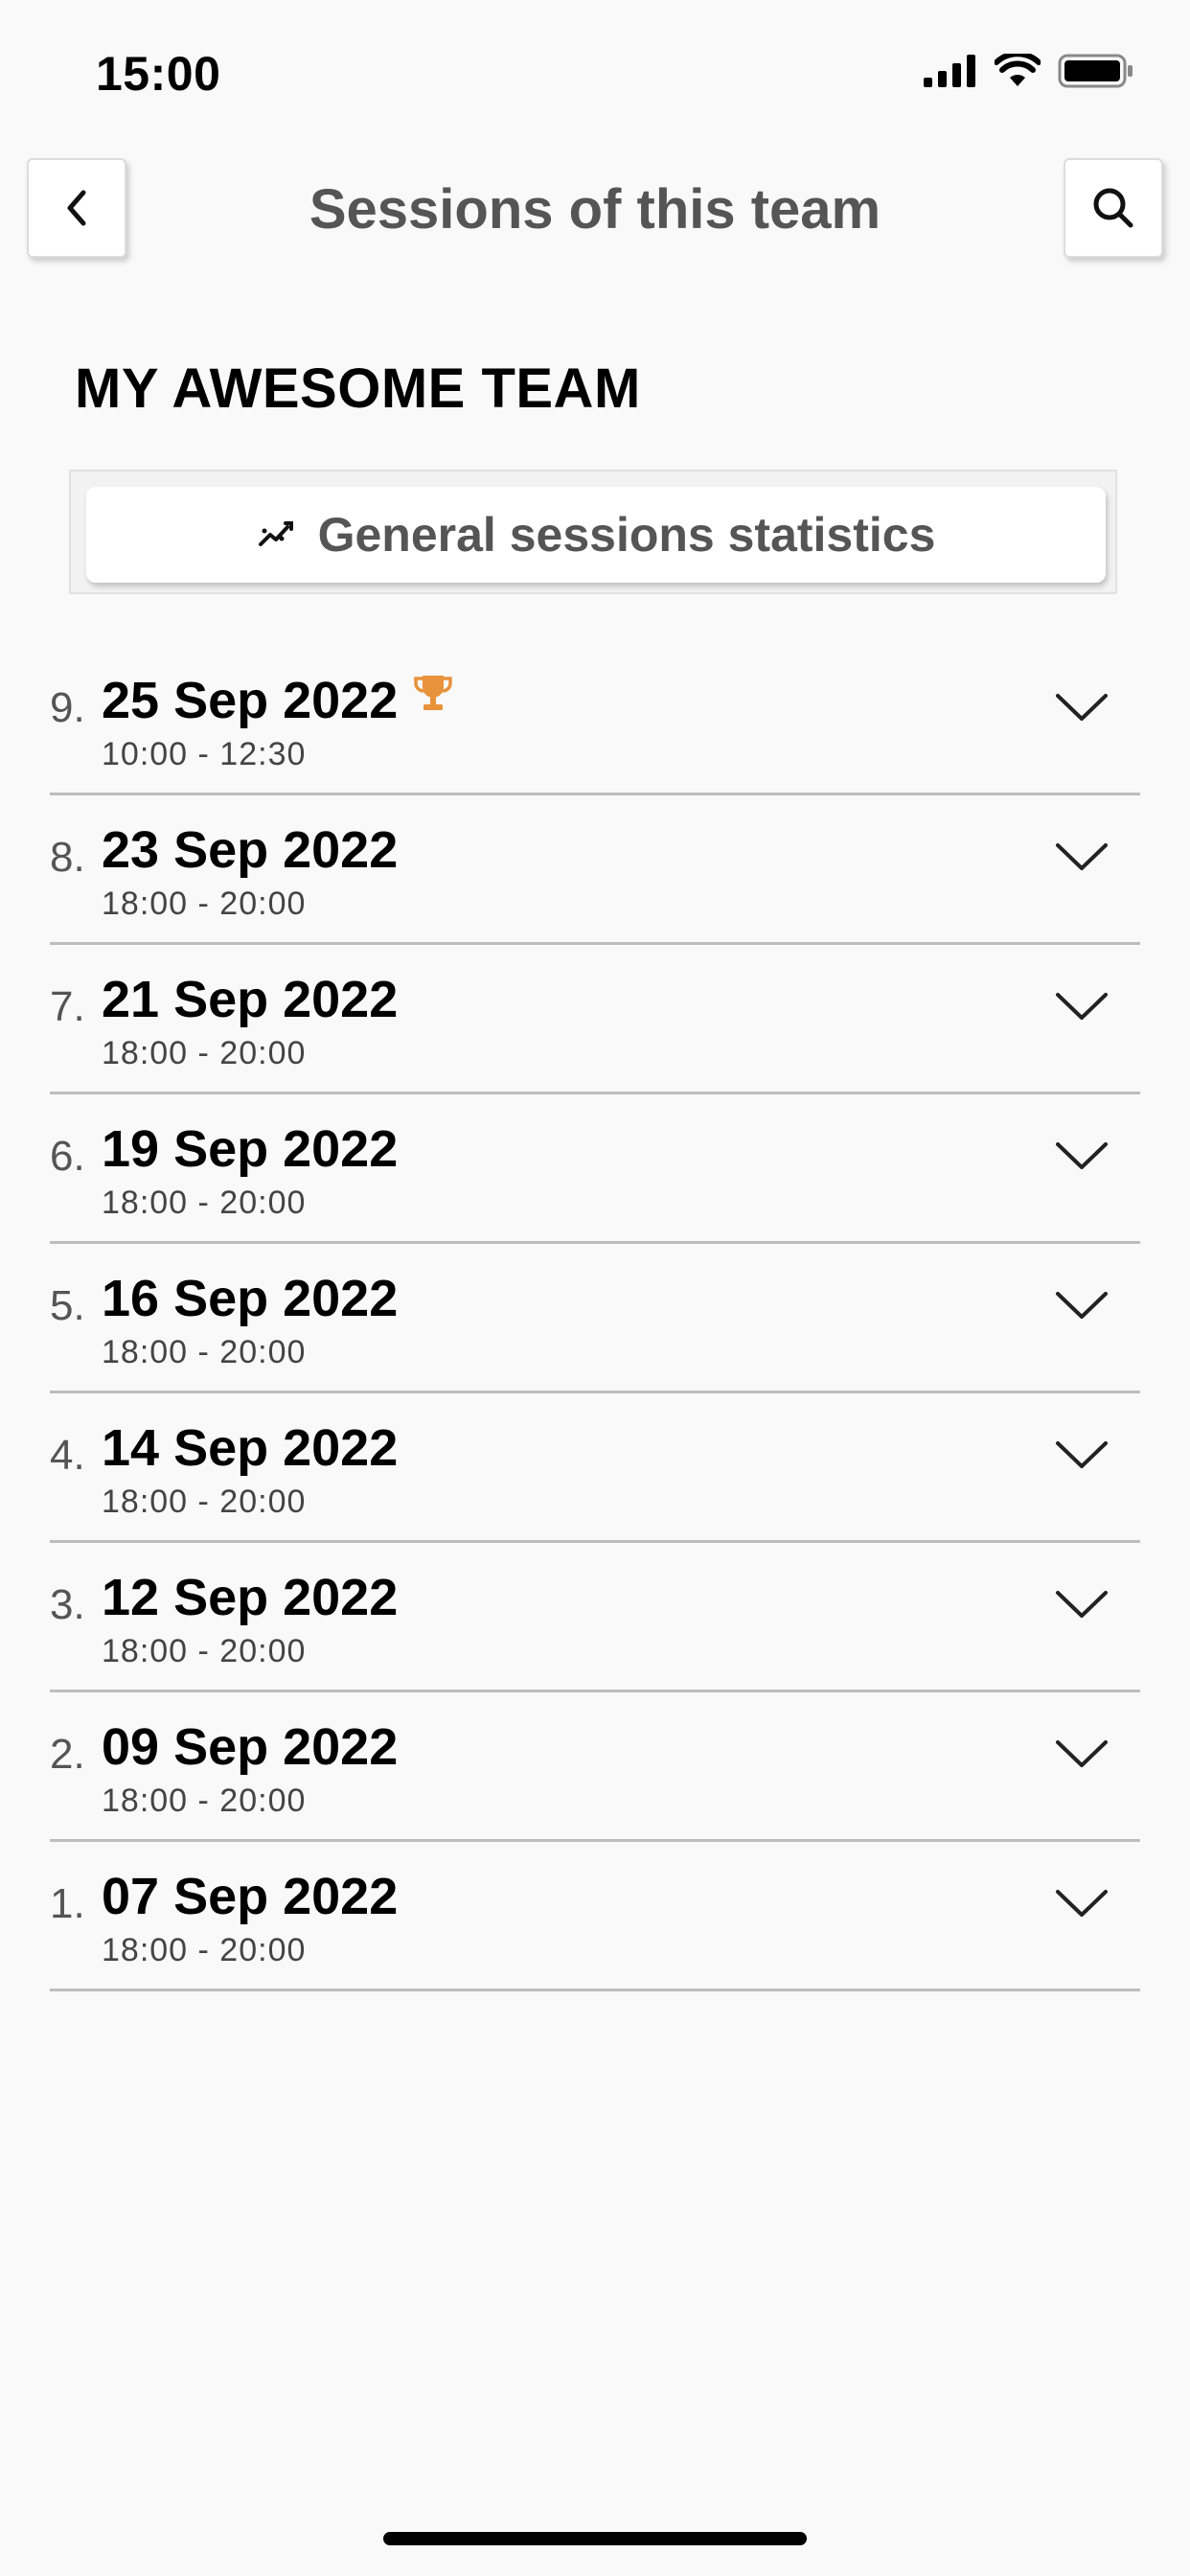  Describe the element at coordinates (205, 754) in the screenshot. I see `session-time: 10:00 - 12:30` at that location.